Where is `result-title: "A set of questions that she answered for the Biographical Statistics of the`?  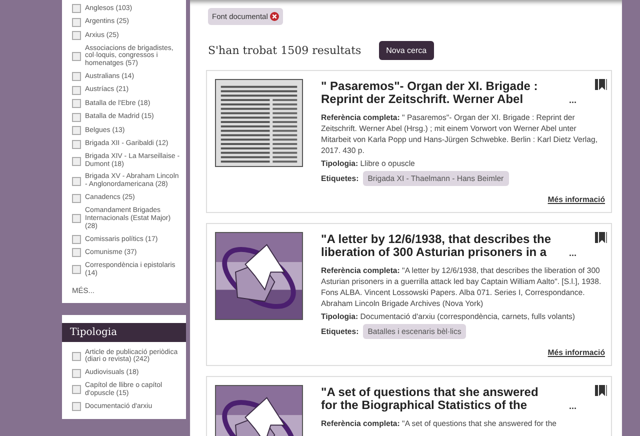 result-title: "A set of questions that she answered for the Biographical Statistics of the is located at coordinates (437, 398).